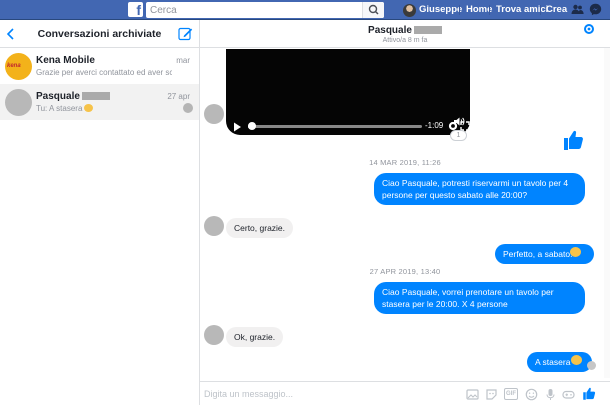 The width and height of the screenshot is (610, 405). I want to click on search-icon, so click(373, 9).